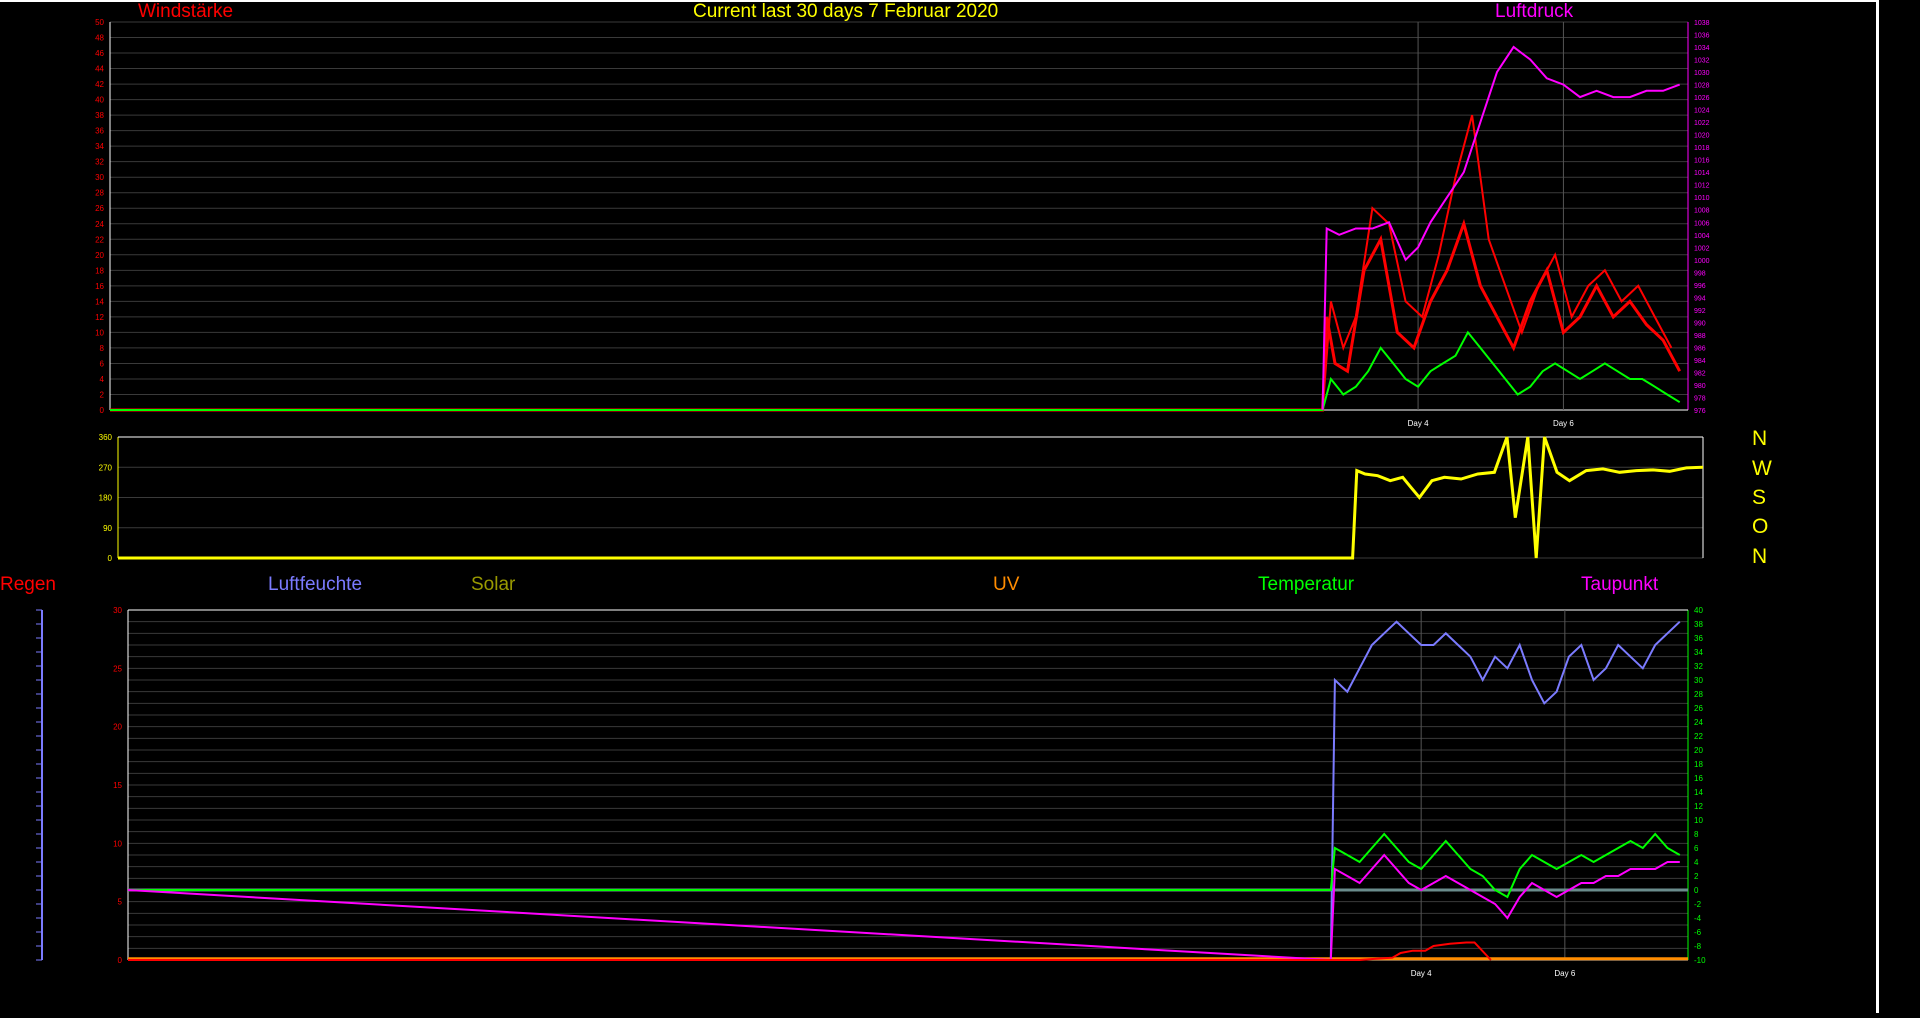 Image resolution: width=1920 pixels, height=1018 pixels. What do you see at coordinates (1702, 261) in the screenshot?
I see `pressure-tick-label: 1000` at bounding box center [1702, 261].